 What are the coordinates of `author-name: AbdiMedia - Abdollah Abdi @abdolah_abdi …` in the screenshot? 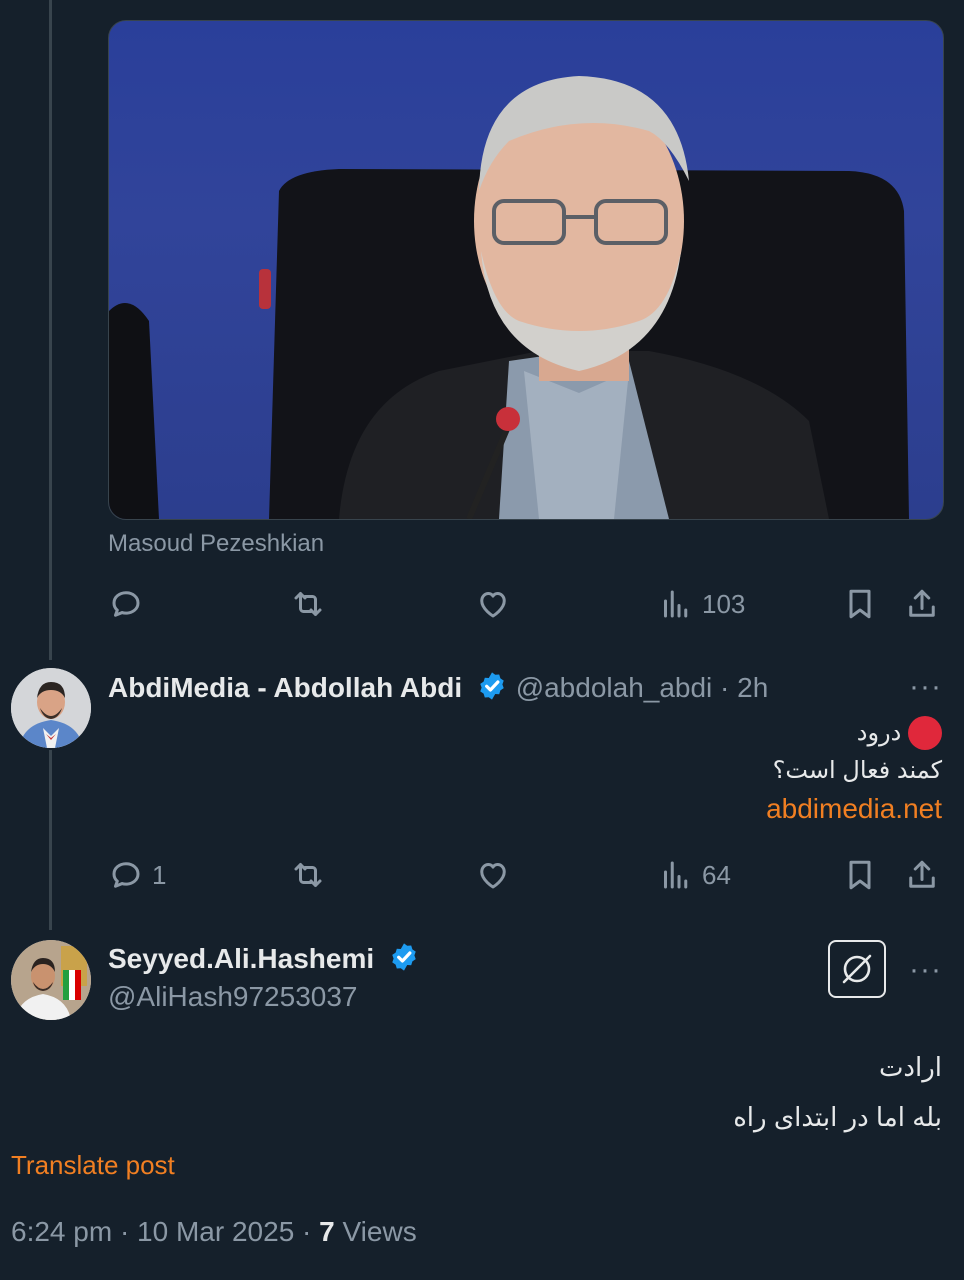 It's located at (438, 687).